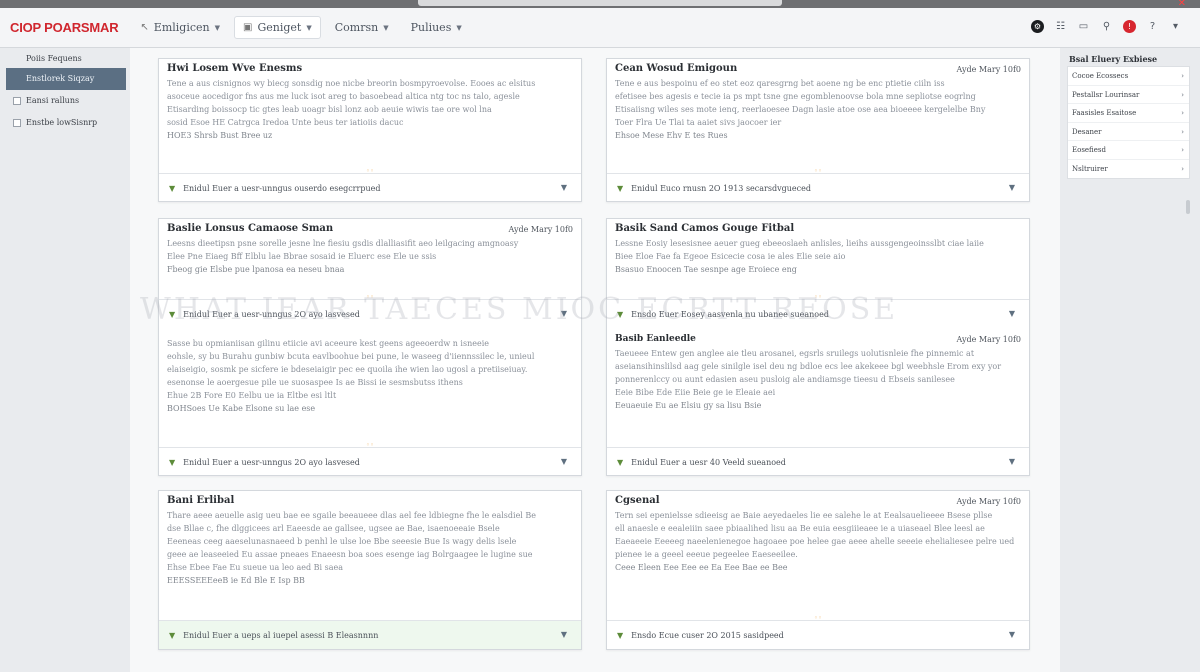  Describe the element at coordinates (704, 228) in the screenshot. I see `card-title: Basik Sand Camos Gouge Fitbal` at that location.